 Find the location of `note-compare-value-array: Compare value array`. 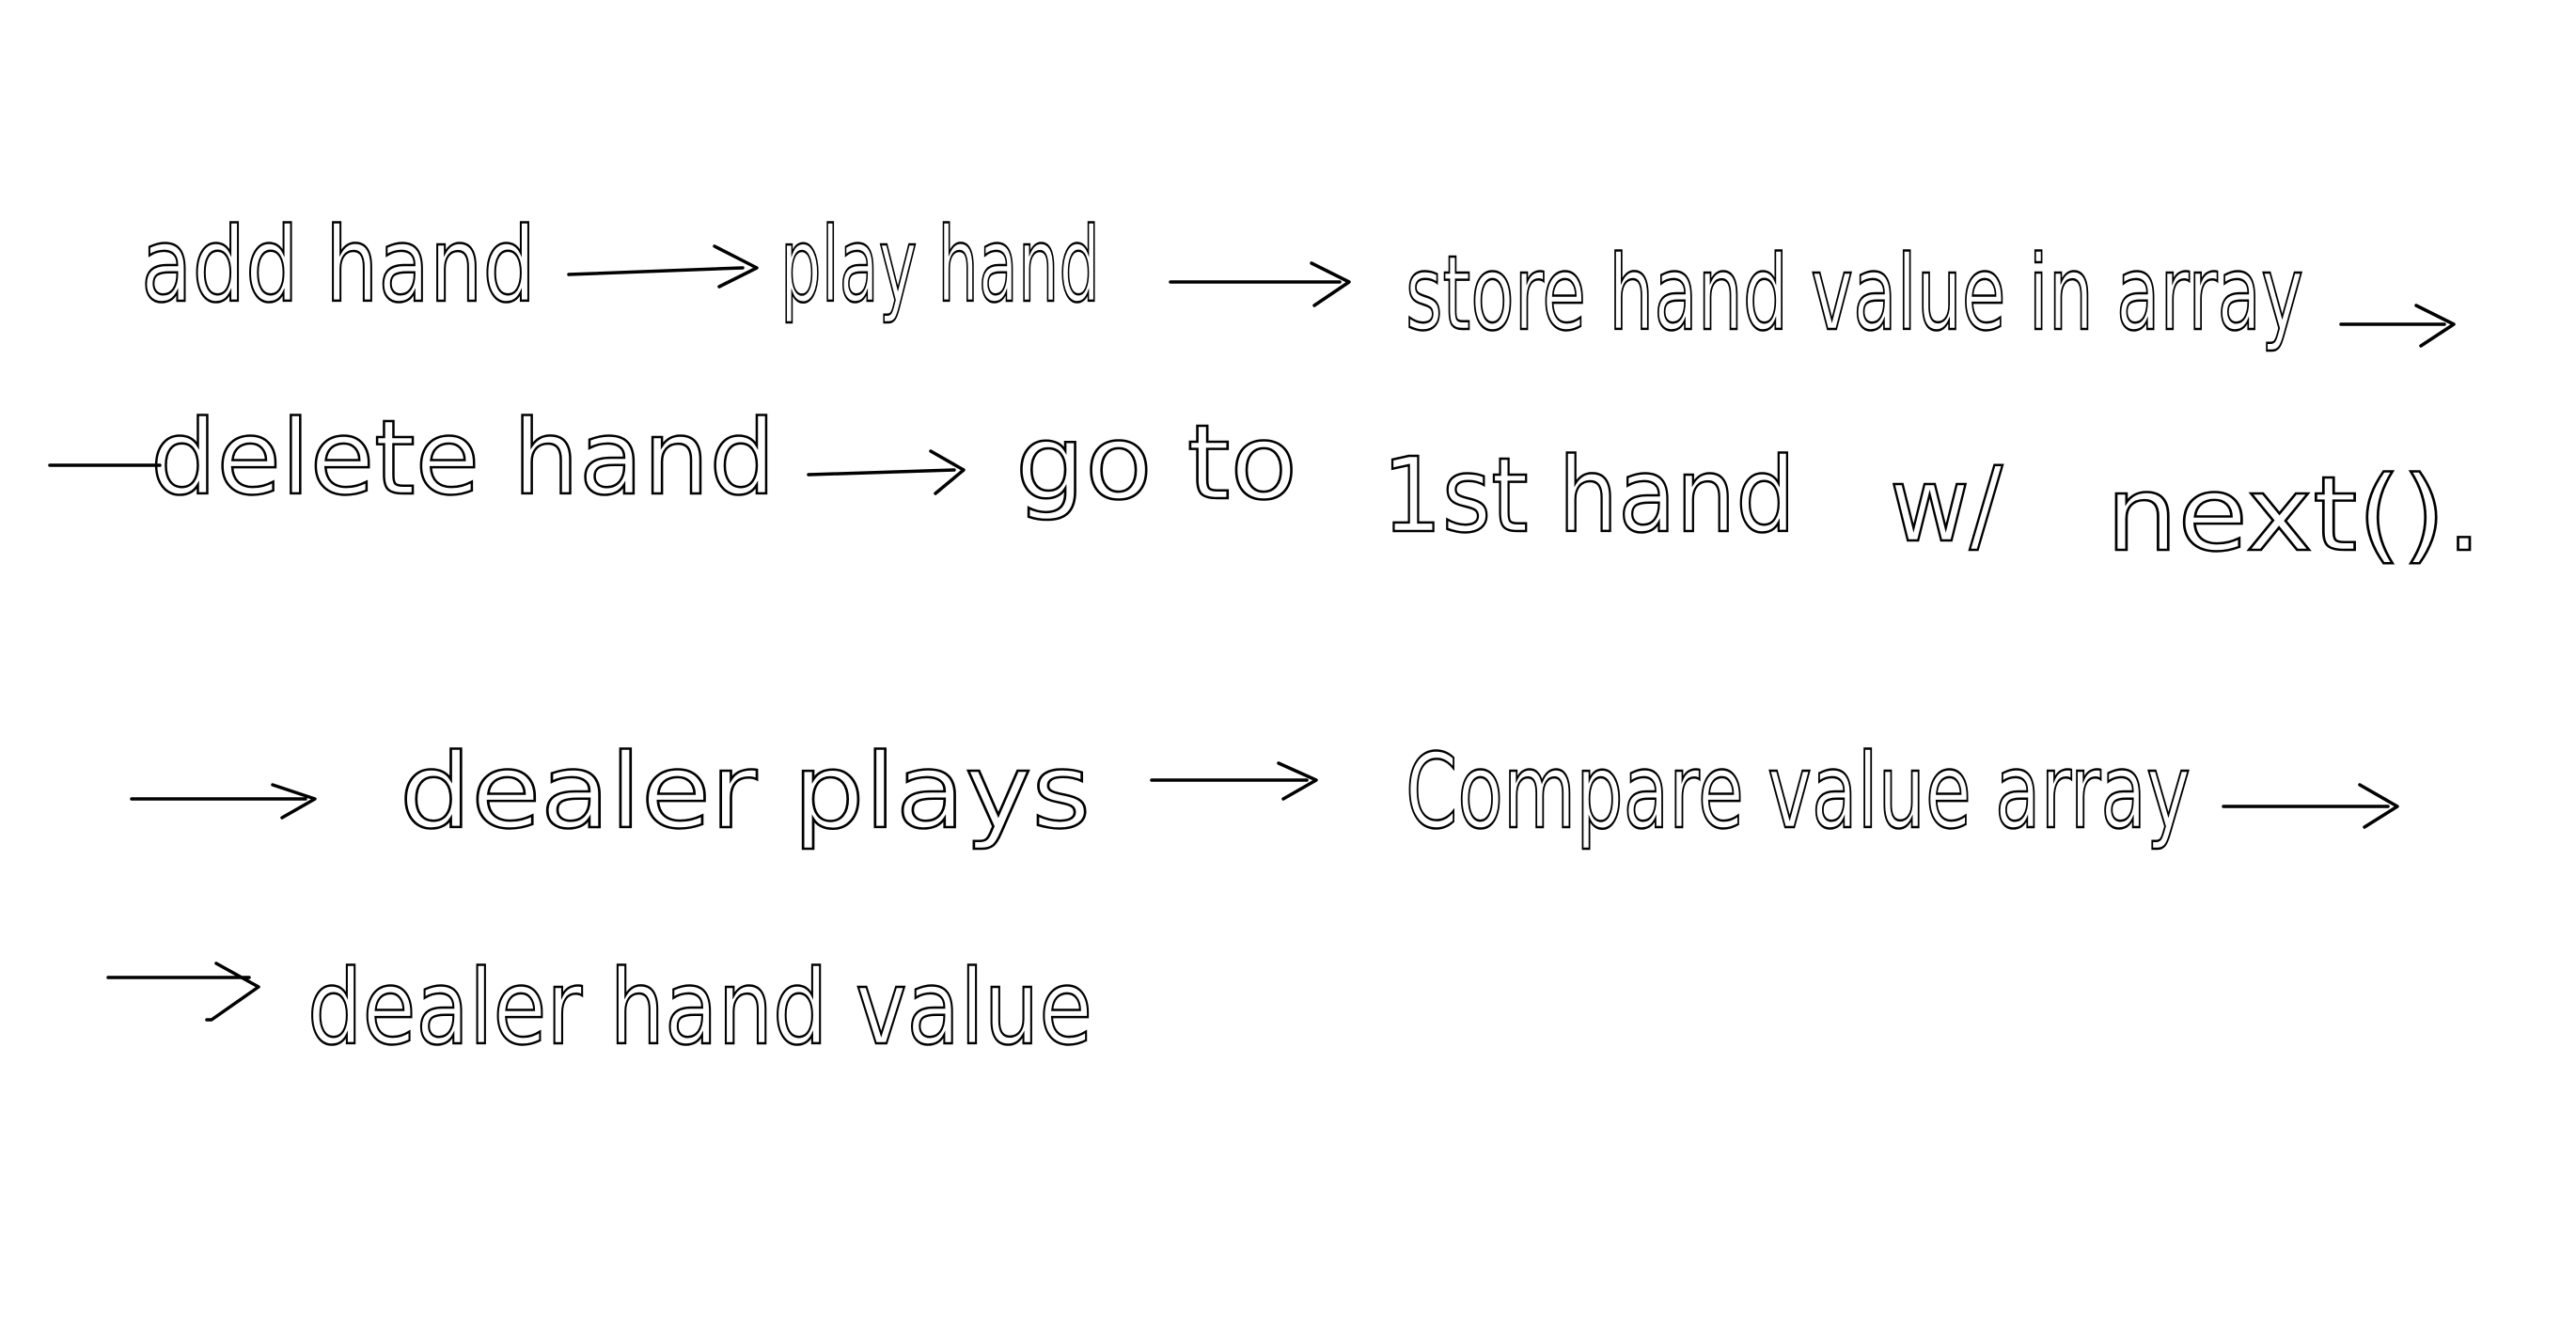

note-compare-value-array: Compare value array is located at coordinates (1799, 791).